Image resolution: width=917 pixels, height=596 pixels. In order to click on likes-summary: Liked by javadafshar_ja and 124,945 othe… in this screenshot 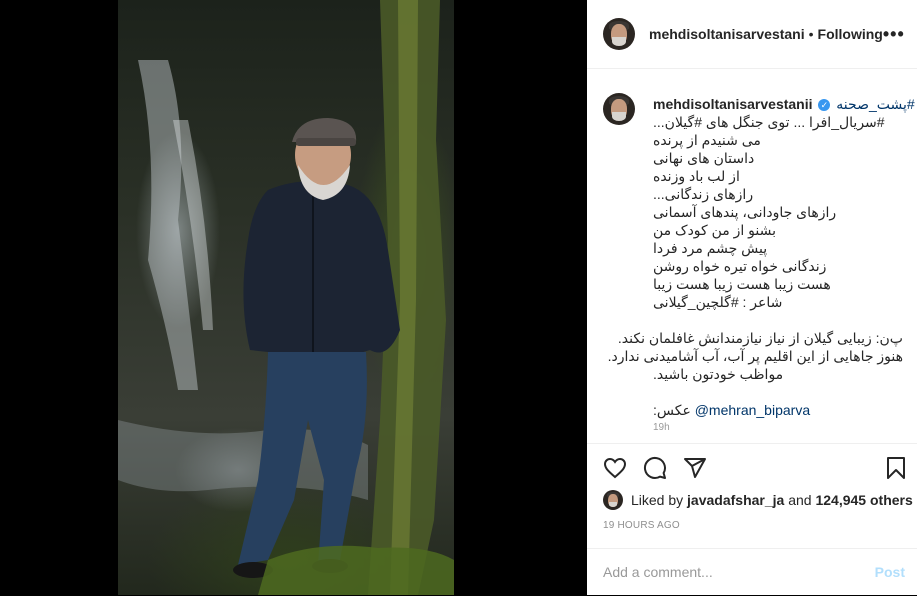, I will do `click(758, 500)`.